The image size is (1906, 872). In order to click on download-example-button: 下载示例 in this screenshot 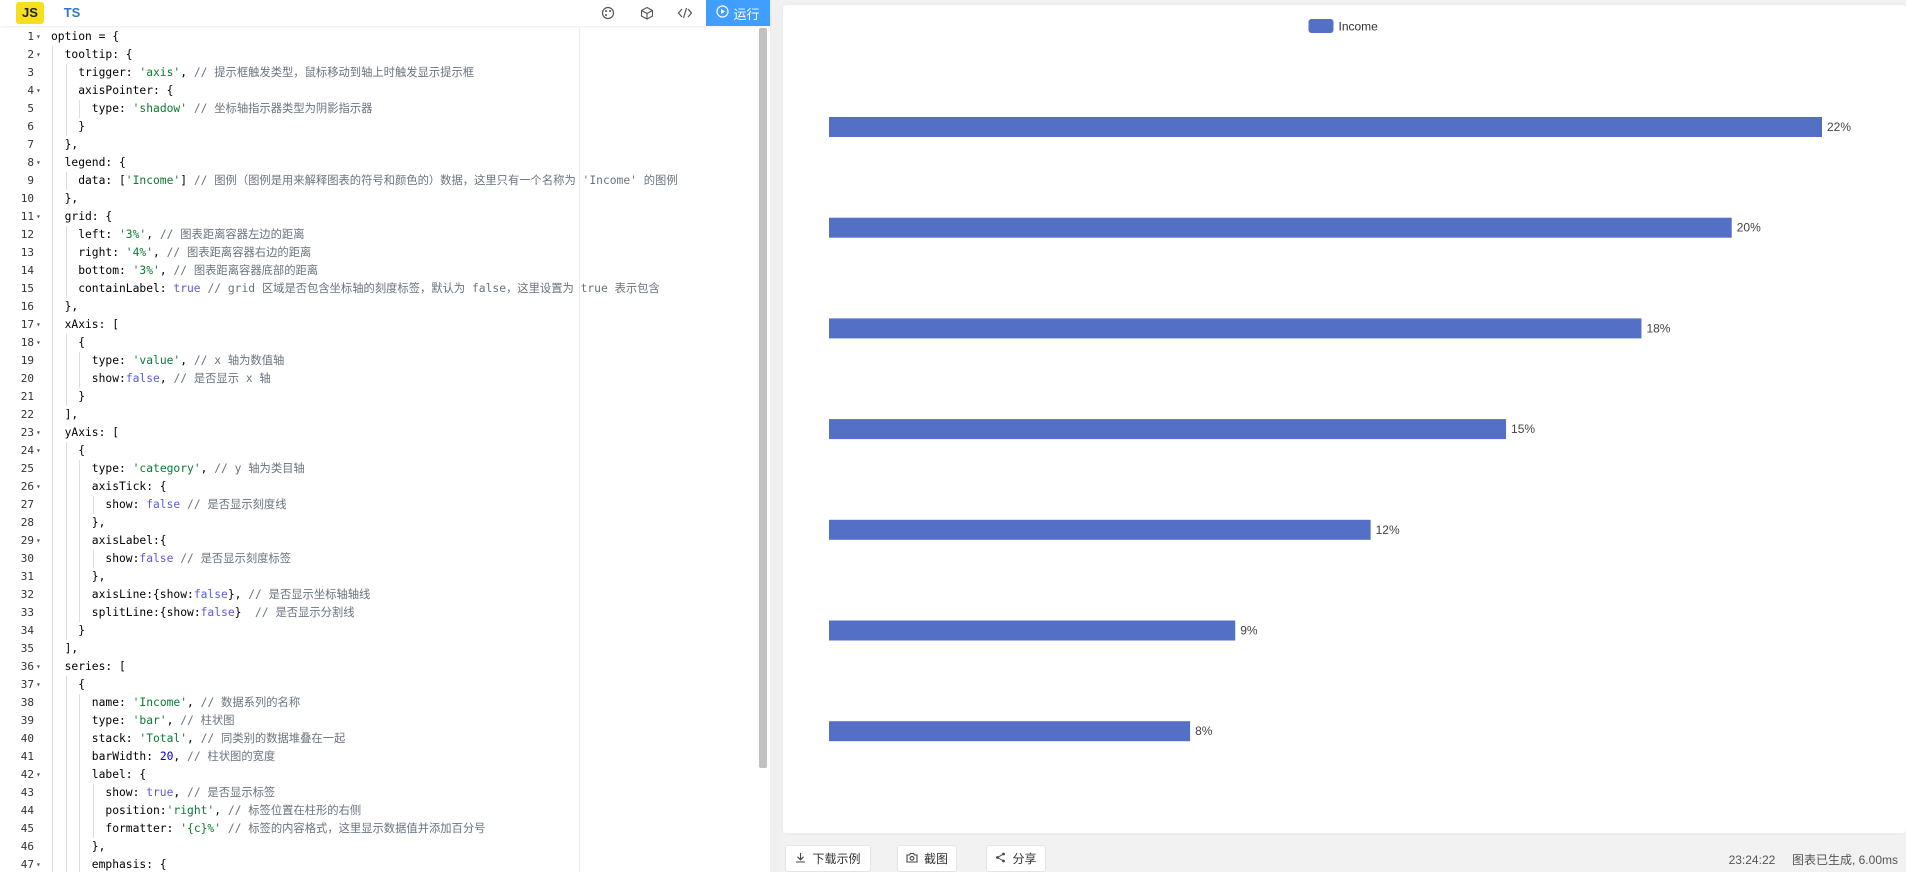, I will do `click(828, 858)`.